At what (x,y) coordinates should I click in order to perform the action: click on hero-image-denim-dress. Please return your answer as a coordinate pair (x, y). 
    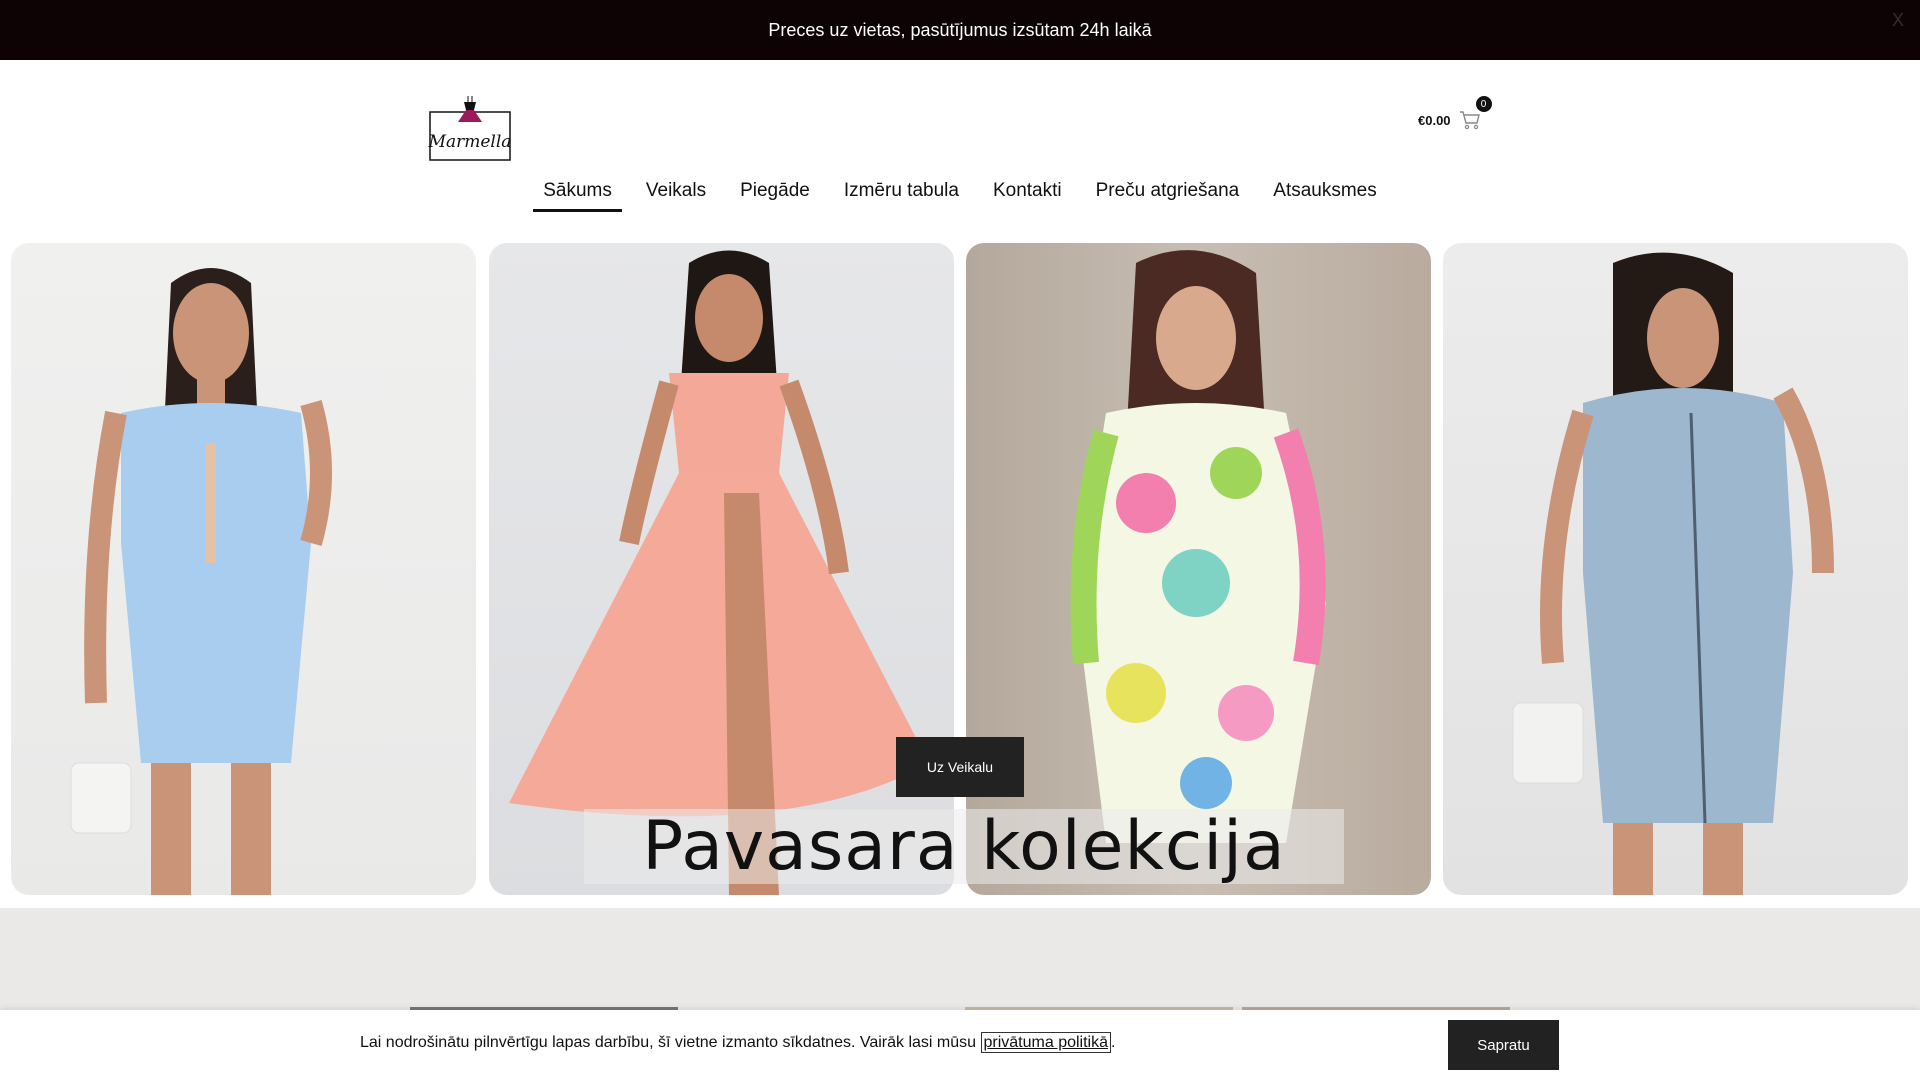
    Looking at the image, I should click on (1675, 569).